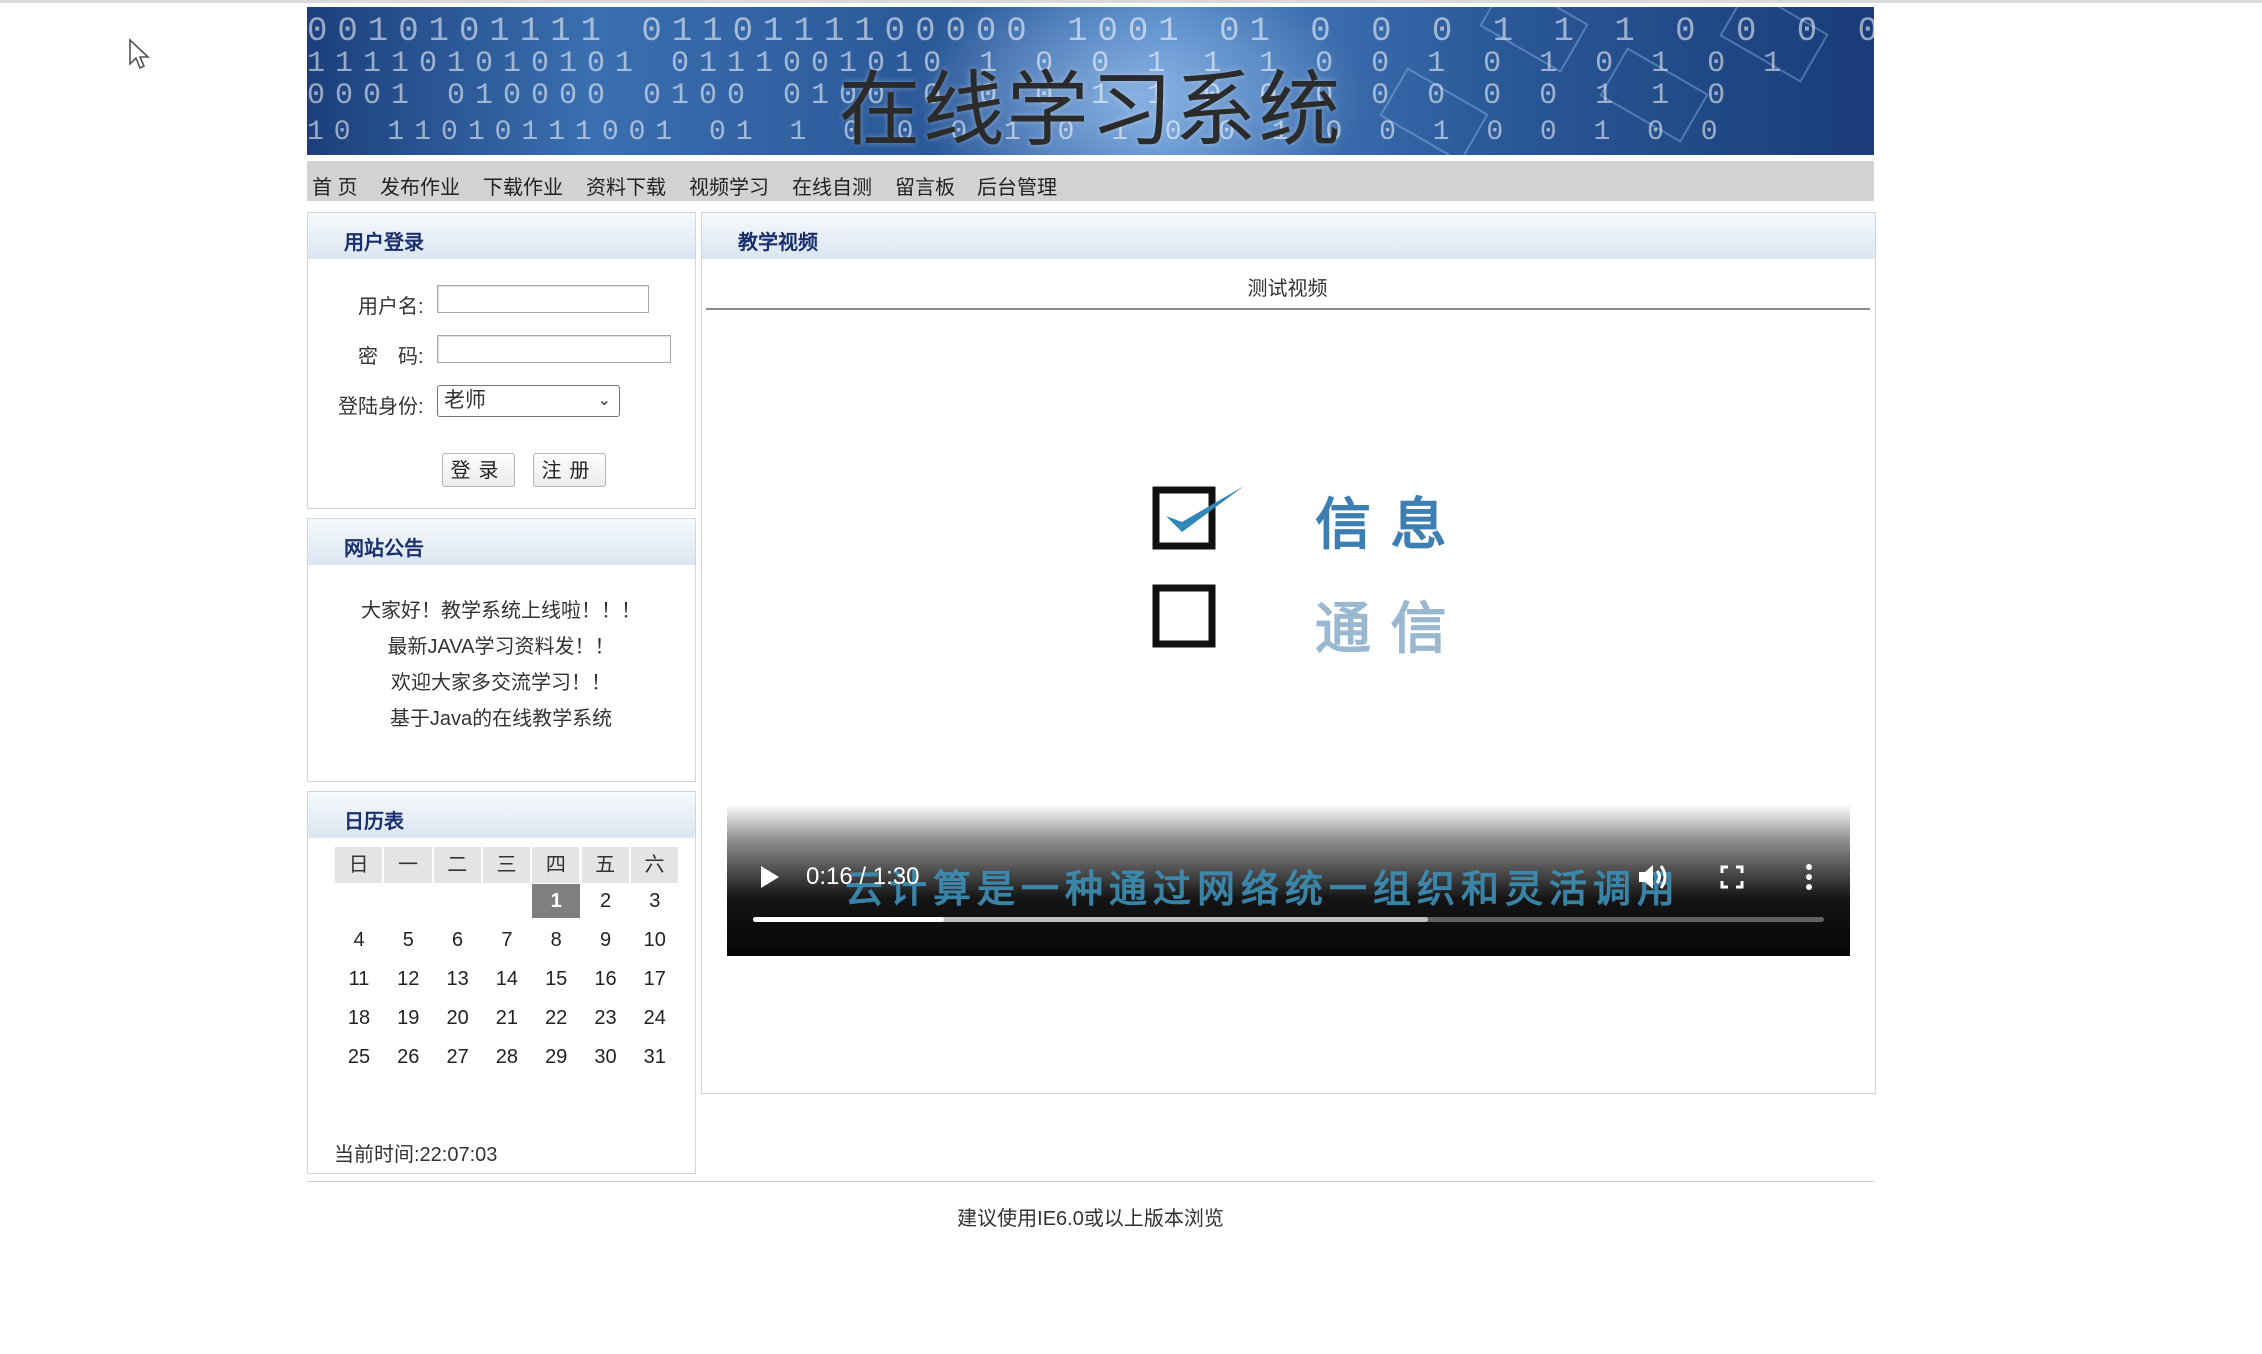 The image size is (2262, 1354). I want to click on unchecked-box-icon, so click(1184, 616).